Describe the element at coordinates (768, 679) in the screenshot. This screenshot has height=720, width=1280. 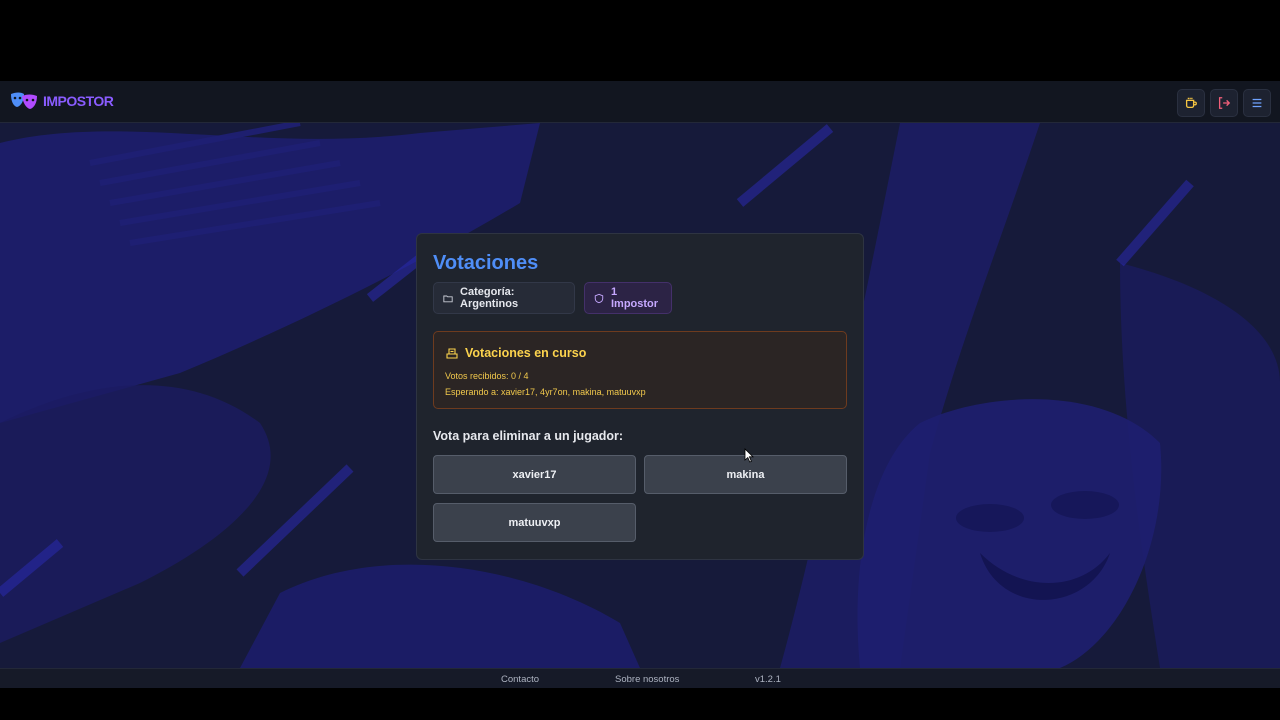
I see `version-label: v1.2.1` at that location.